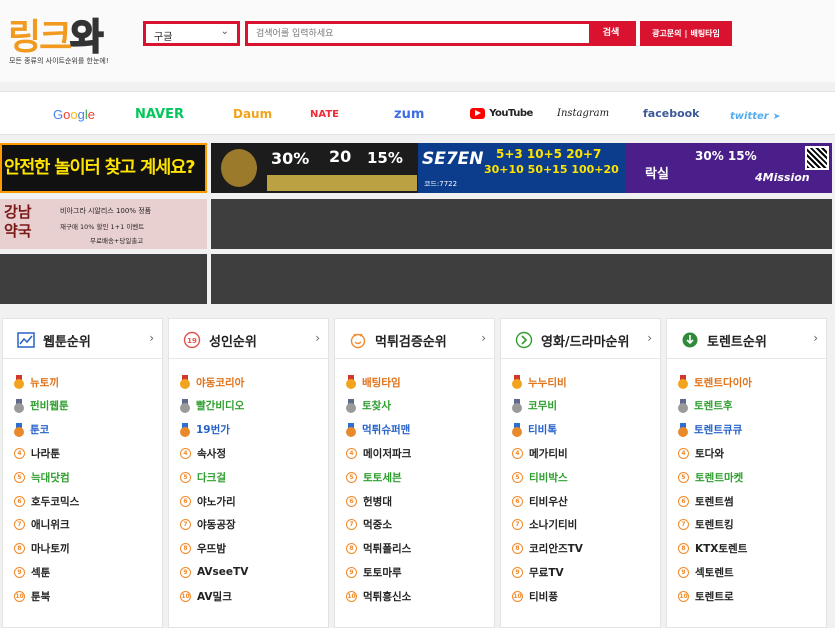  Describe the element at coordinates (159, 114) in the screenshot. I see `portal-naver: NAVER` at that location.